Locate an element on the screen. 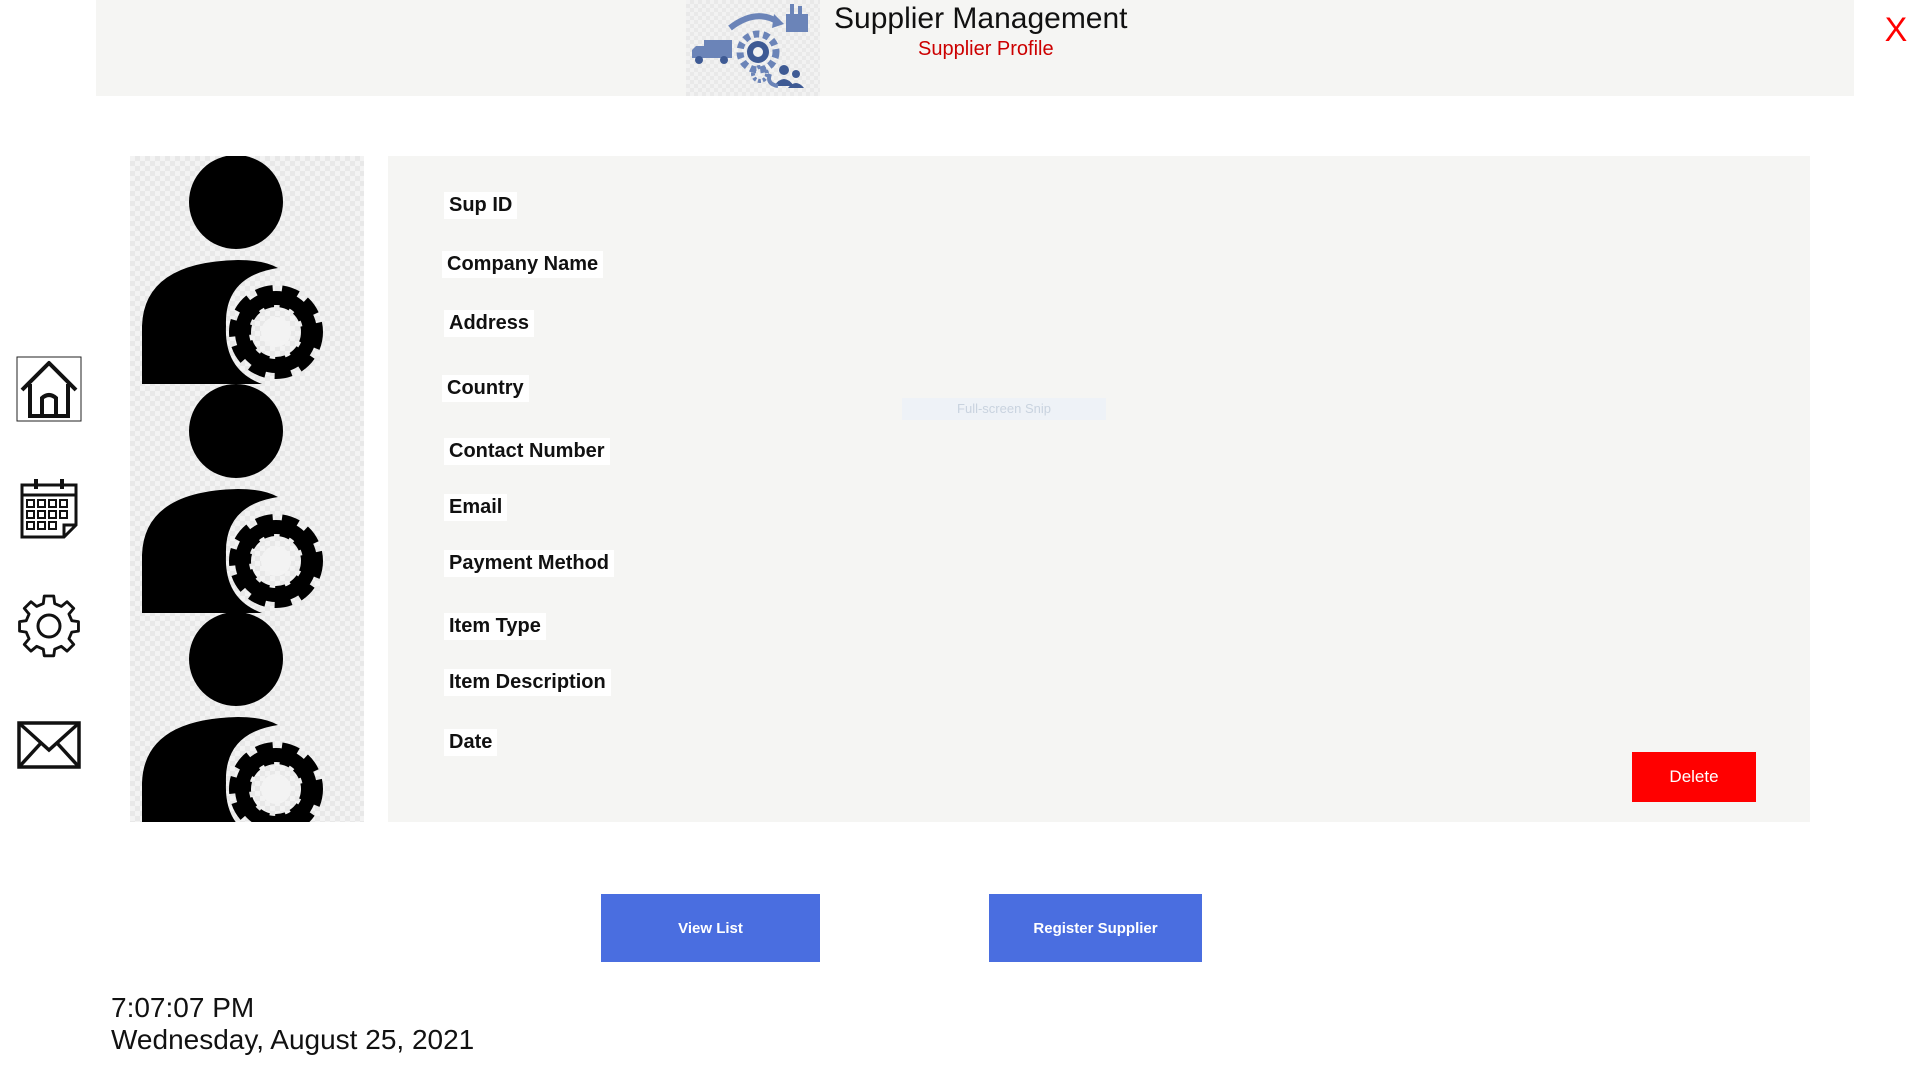  page-subtitle: Supplier Profile is located at coordinates (986, 49).